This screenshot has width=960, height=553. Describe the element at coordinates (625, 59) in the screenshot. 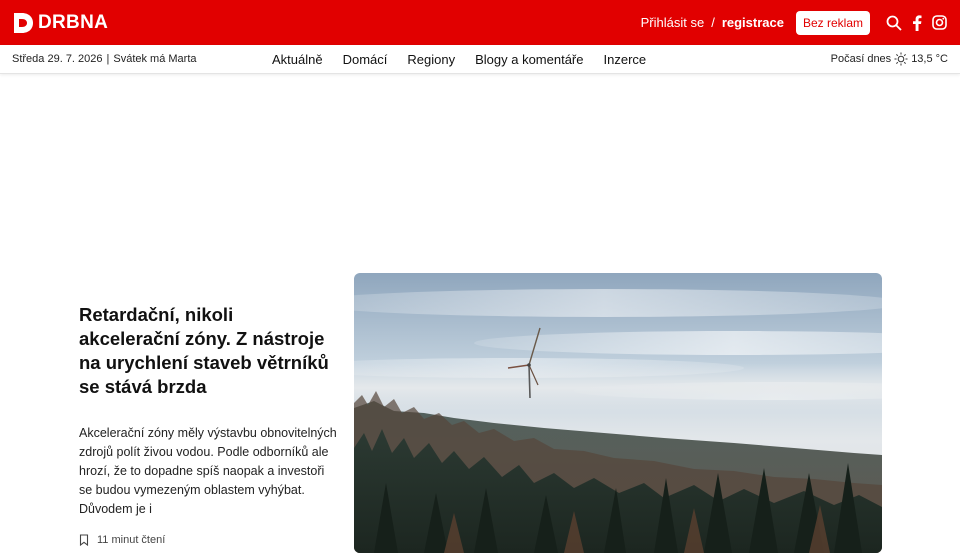

I see `nav-item-inzerce: Inzerce` at that location.